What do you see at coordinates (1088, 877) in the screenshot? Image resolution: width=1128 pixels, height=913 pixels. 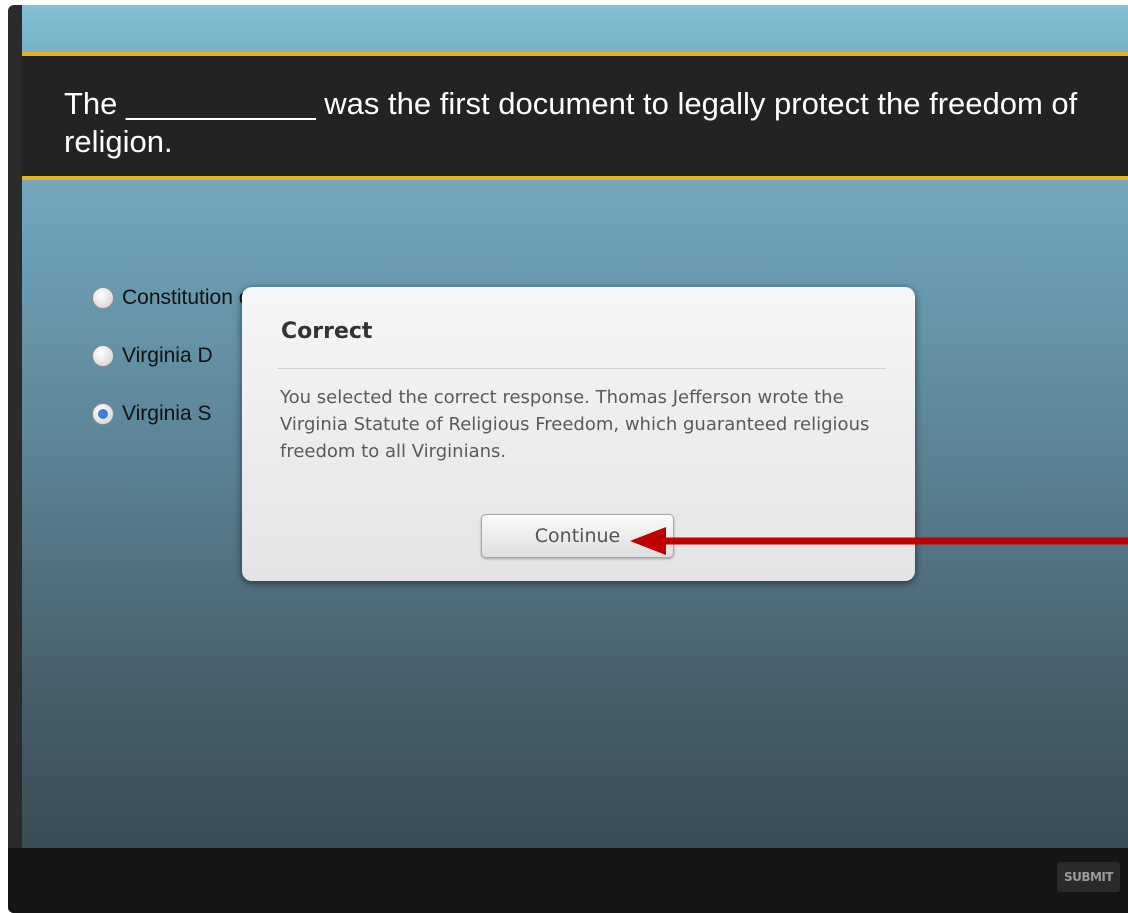 I see `submit-button: SUBMIT` at bounding box center [1088, 877].